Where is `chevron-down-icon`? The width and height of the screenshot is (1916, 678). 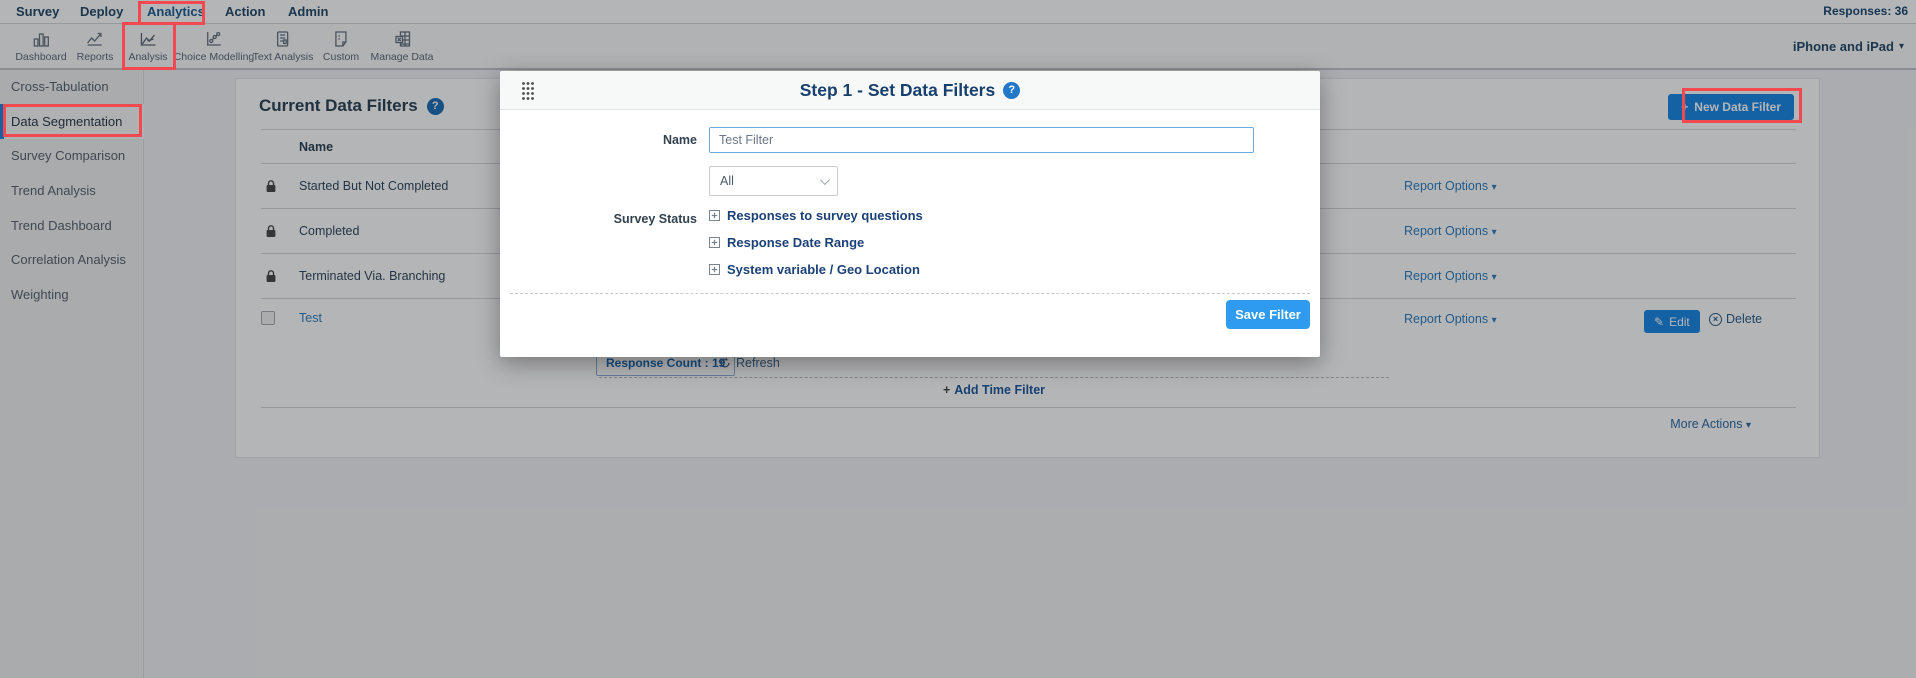 chevron-down-icon is located at coordinates (824, 179).